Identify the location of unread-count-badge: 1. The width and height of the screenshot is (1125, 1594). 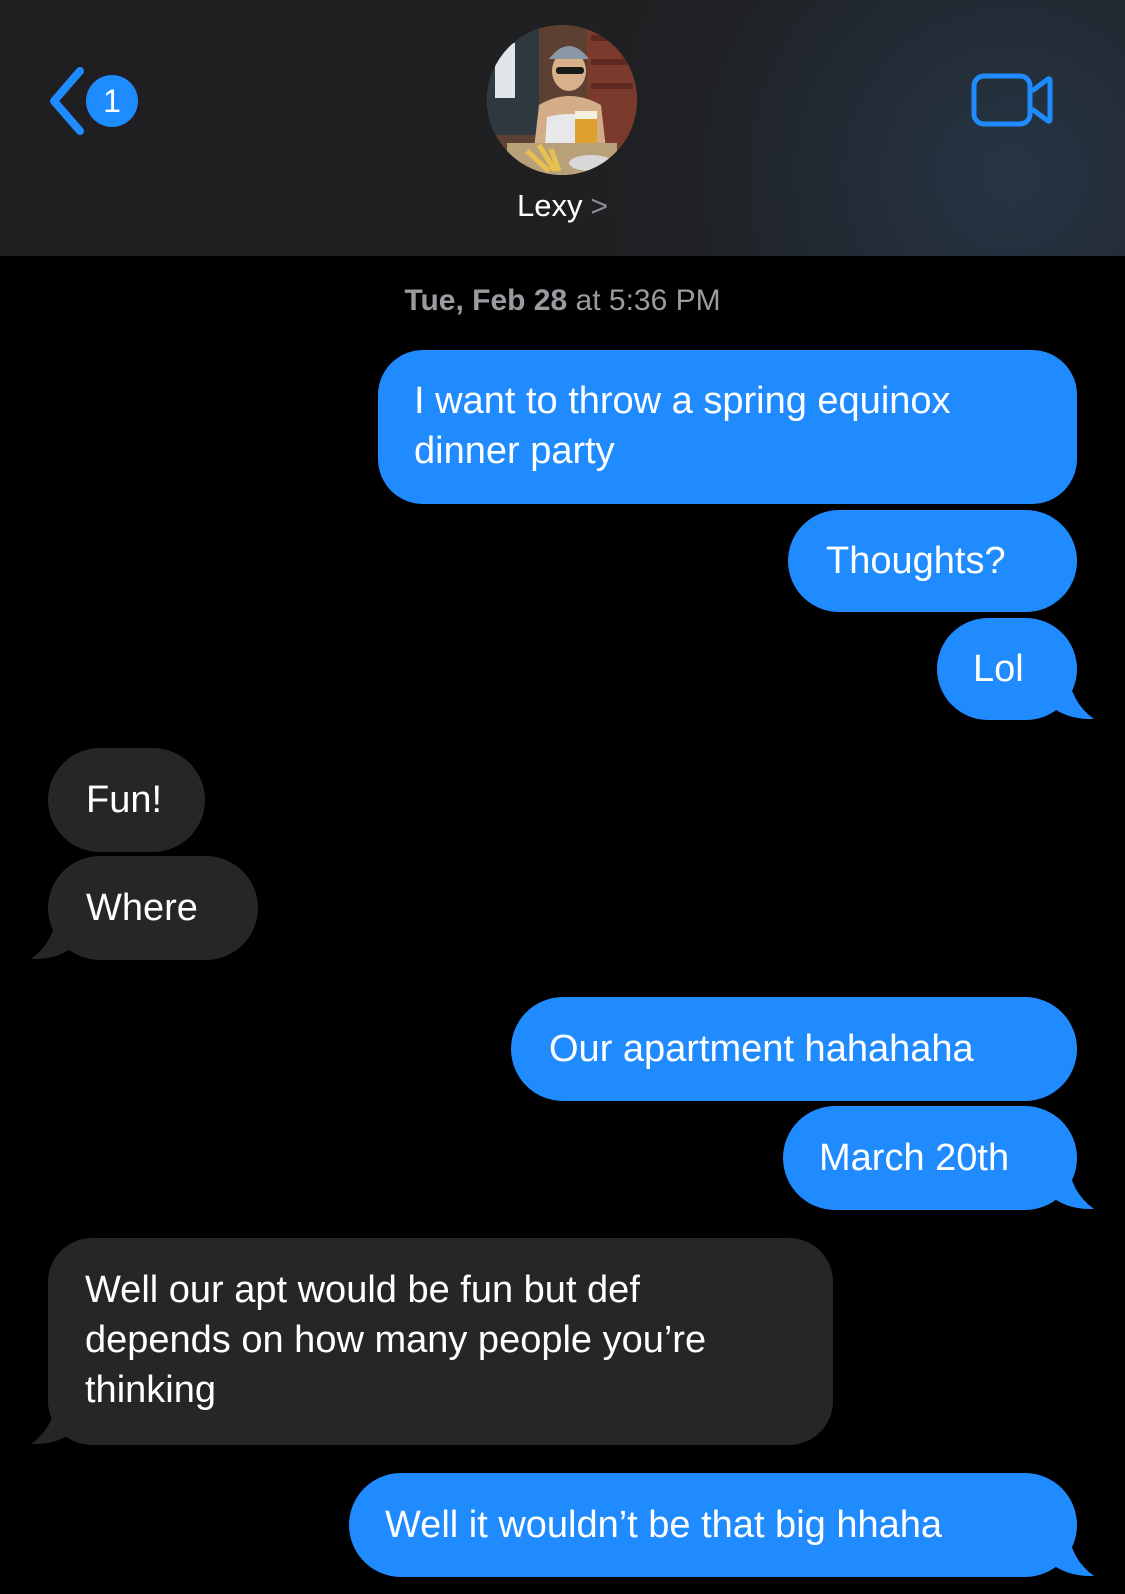
(112, 101).